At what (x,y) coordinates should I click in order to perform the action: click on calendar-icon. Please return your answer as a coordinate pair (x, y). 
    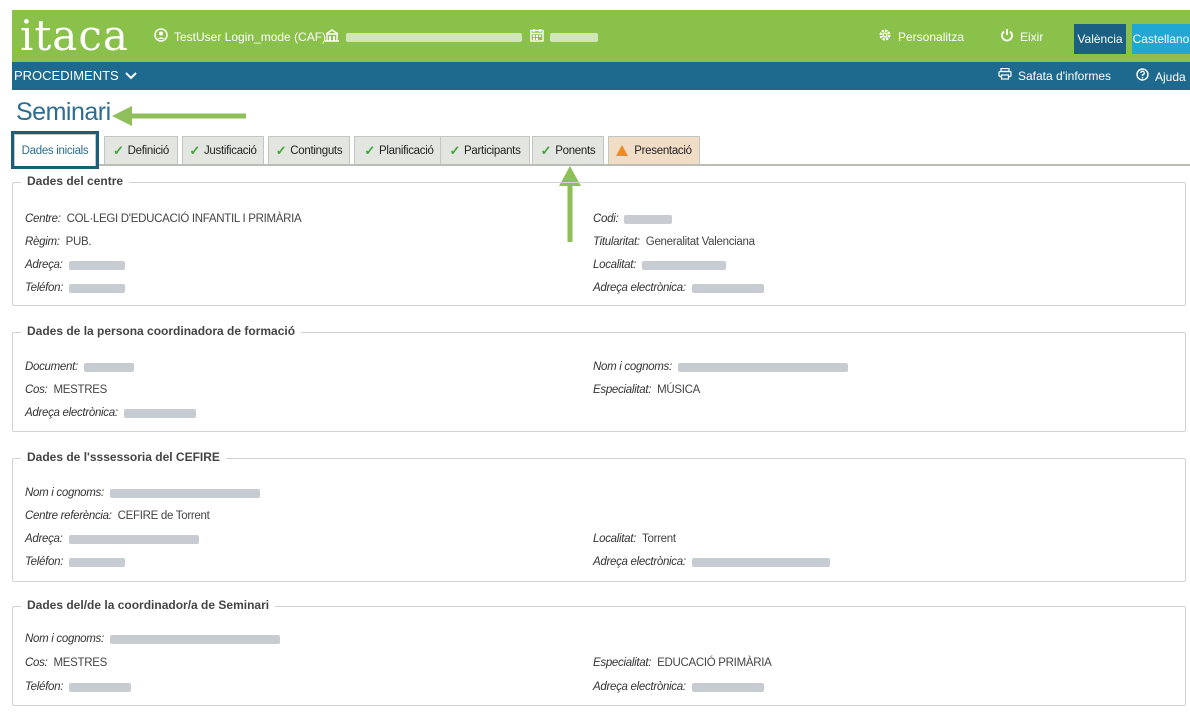
    Looking at the image, I should click on (537, 37).